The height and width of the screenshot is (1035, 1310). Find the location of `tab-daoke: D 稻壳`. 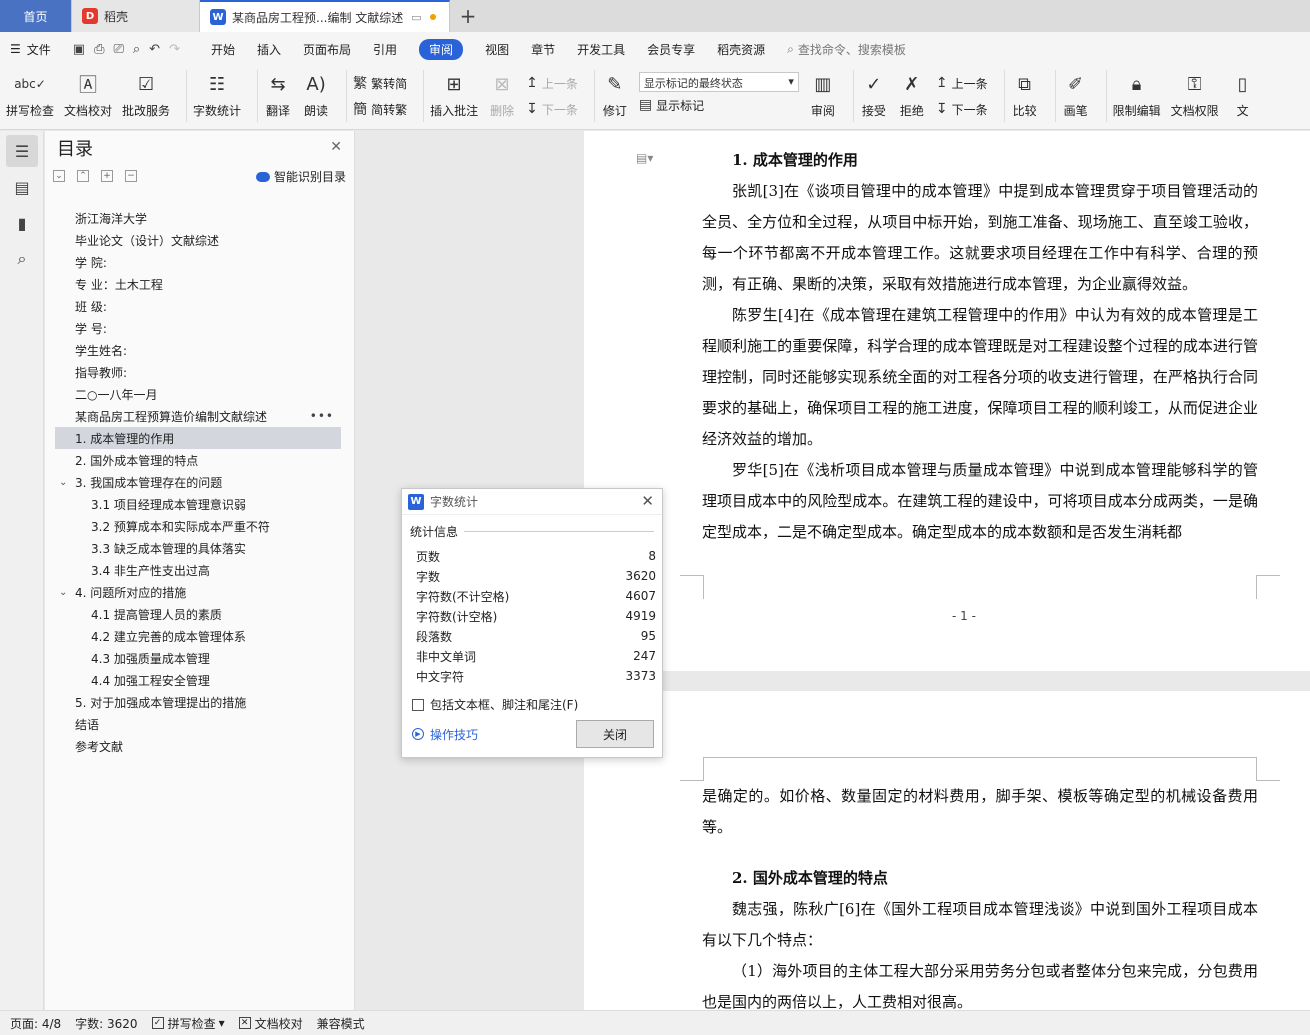

tab-daoke: D 稻壳 is located at coordinates (136, 16).